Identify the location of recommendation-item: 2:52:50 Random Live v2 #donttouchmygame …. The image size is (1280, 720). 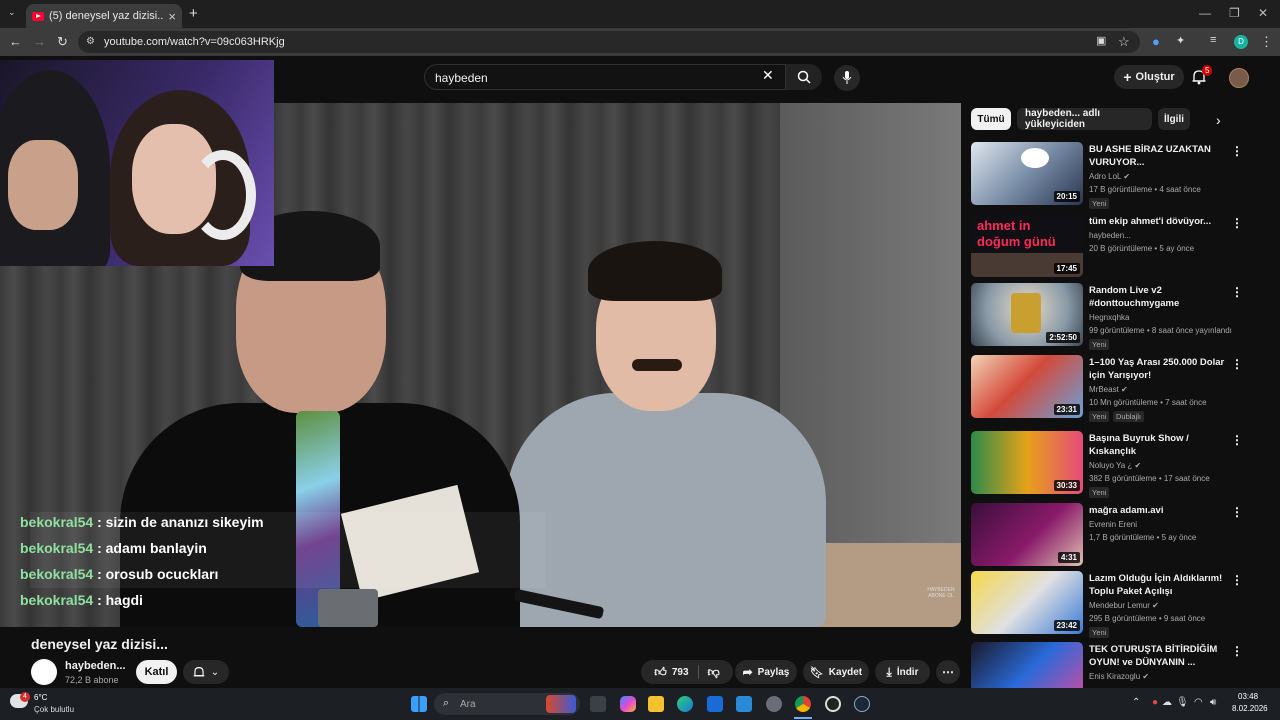
(1111, 316).